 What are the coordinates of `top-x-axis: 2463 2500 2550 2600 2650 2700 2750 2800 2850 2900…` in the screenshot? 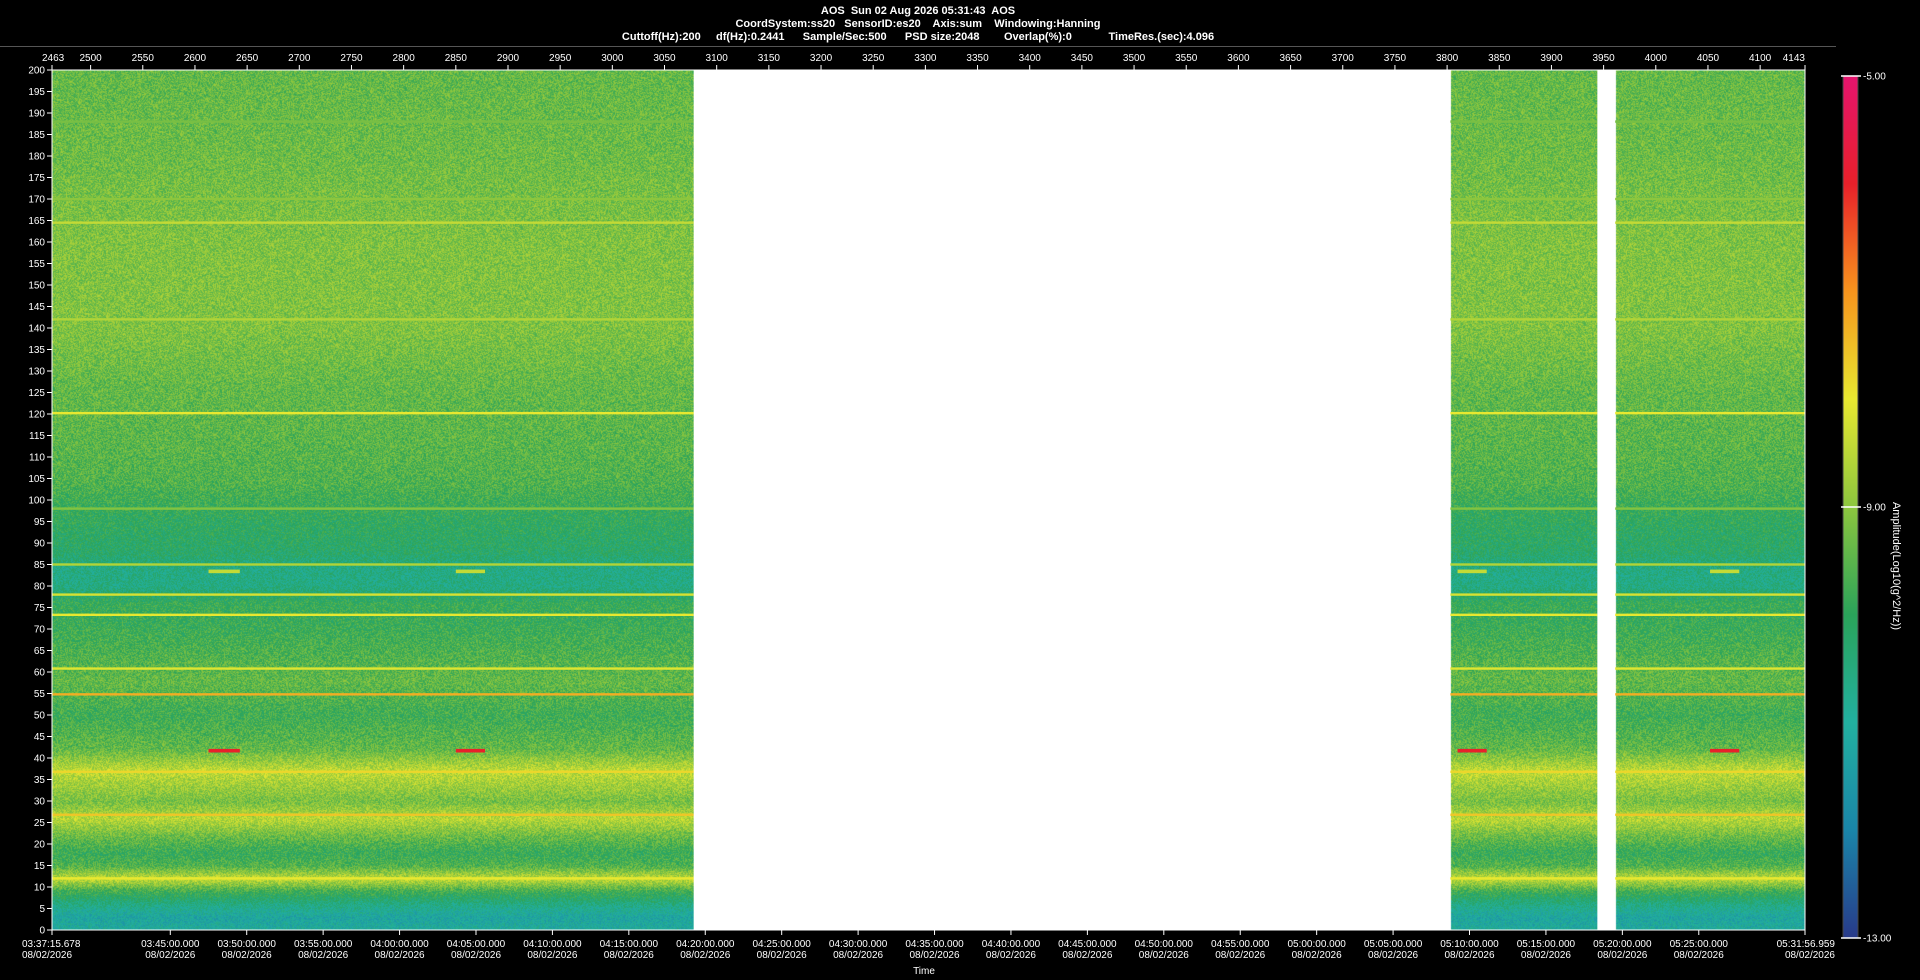 It's located at (924, 62).